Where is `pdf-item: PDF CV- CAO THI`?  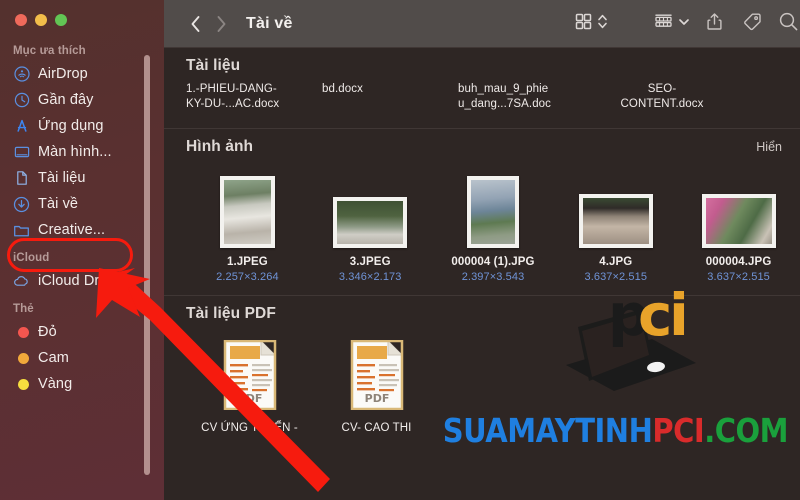
pdf-item: PDF CV- CAO THI is located at coordinates (376, 386).